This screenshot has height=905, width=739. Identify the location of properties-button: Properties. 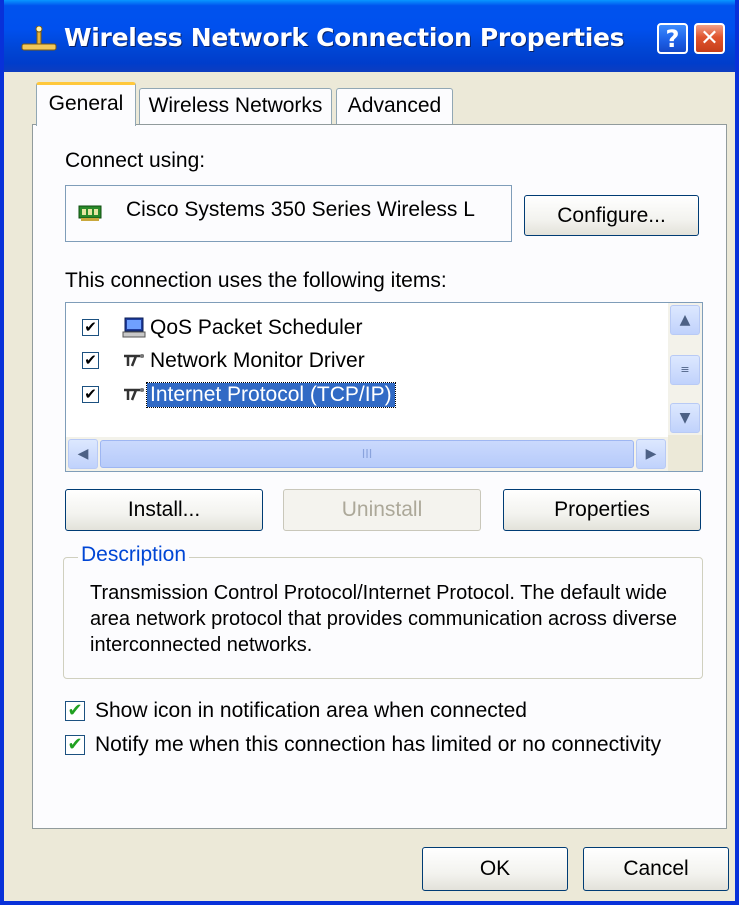
(602, 510).